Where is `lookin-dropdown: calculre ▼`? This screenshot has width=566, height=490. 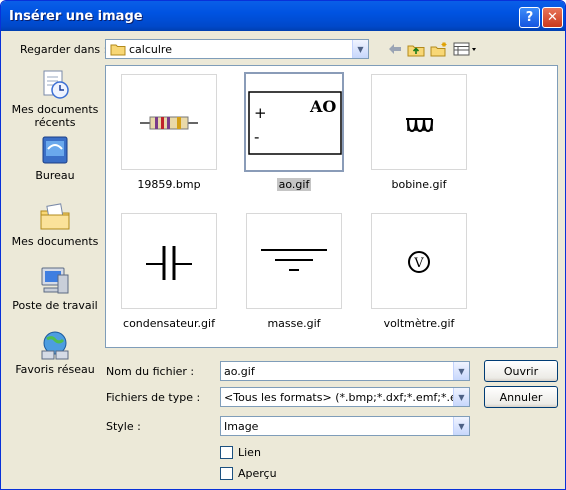
lookin-dropdown: calculre ▼ is located at coordinates (237, 49).